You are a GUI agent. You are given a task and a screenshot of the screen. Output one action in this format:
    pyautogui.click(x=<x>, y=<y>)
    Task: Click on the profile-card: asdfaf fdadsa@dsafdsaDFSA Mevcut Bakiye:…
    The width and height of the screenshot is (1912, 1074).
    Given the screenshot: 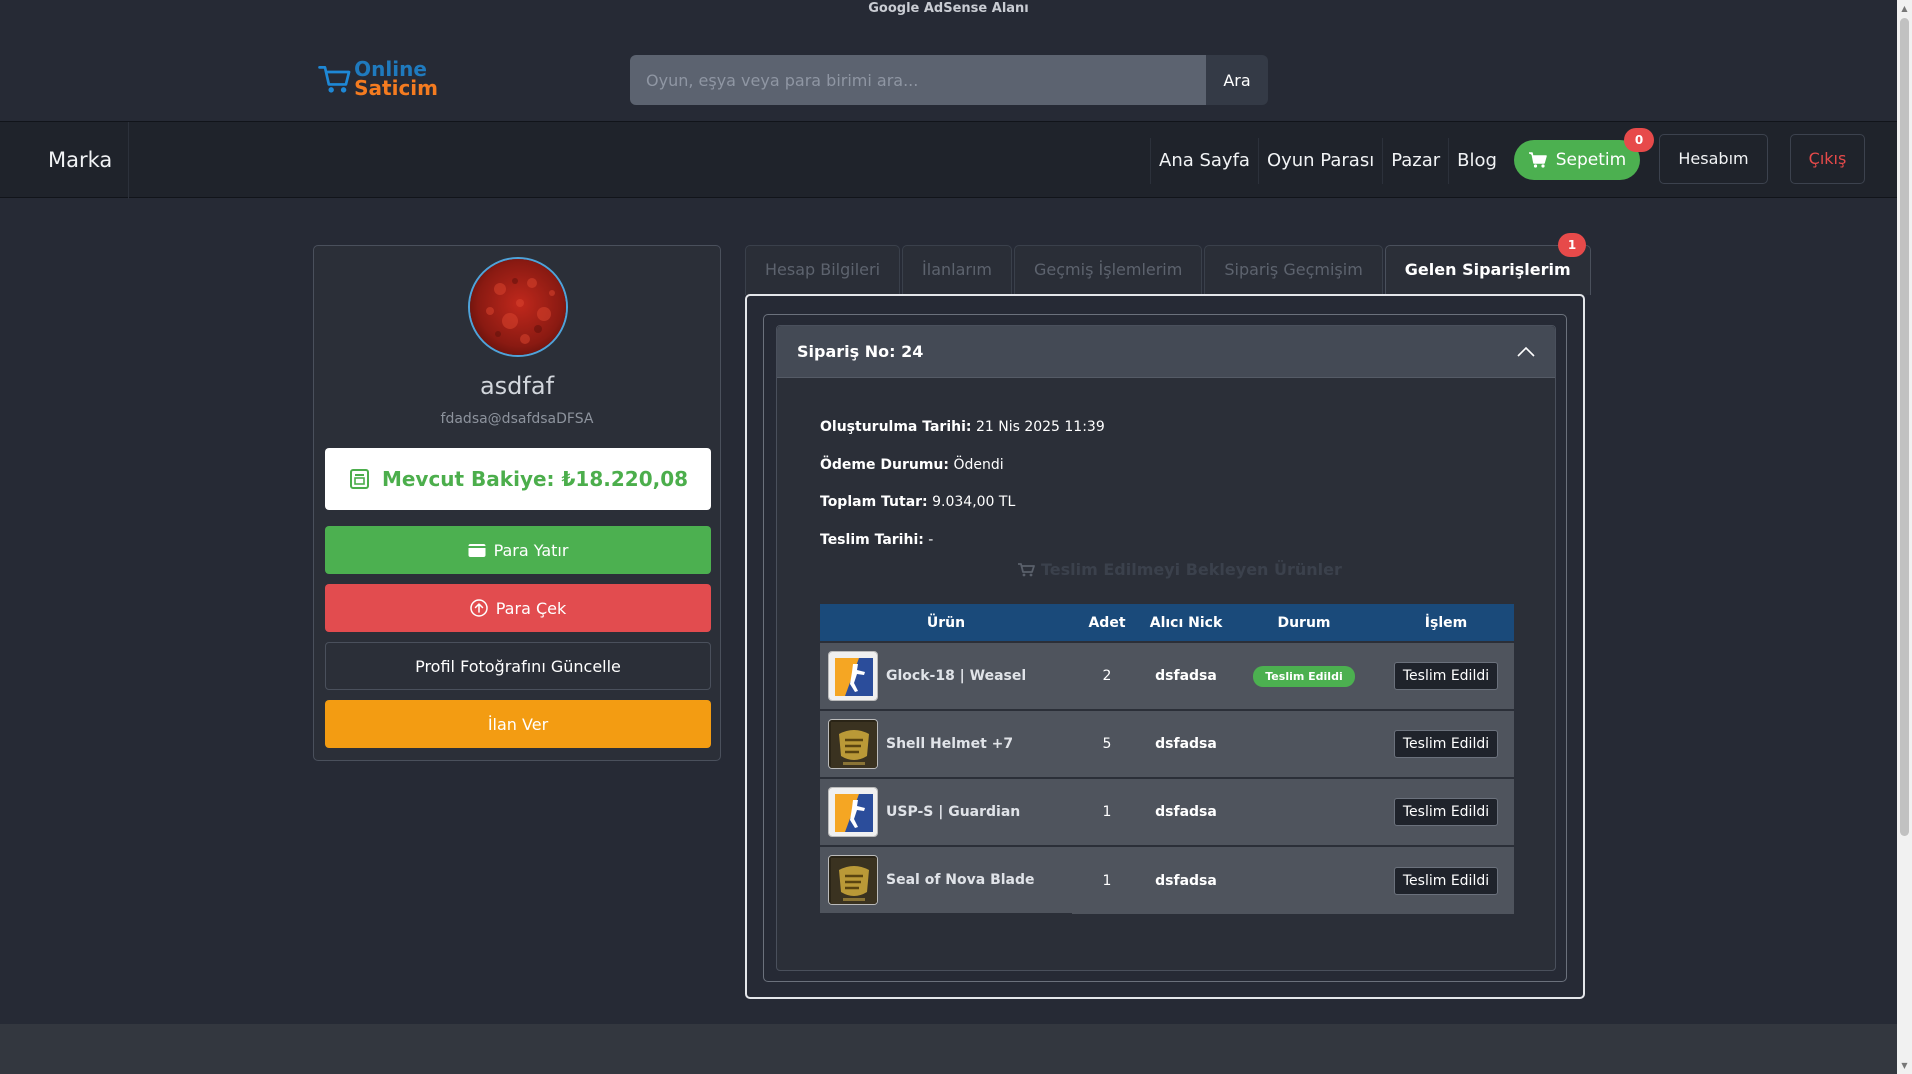 What is the action you would take?
    pyautogui.click(x=517, y=503)
    